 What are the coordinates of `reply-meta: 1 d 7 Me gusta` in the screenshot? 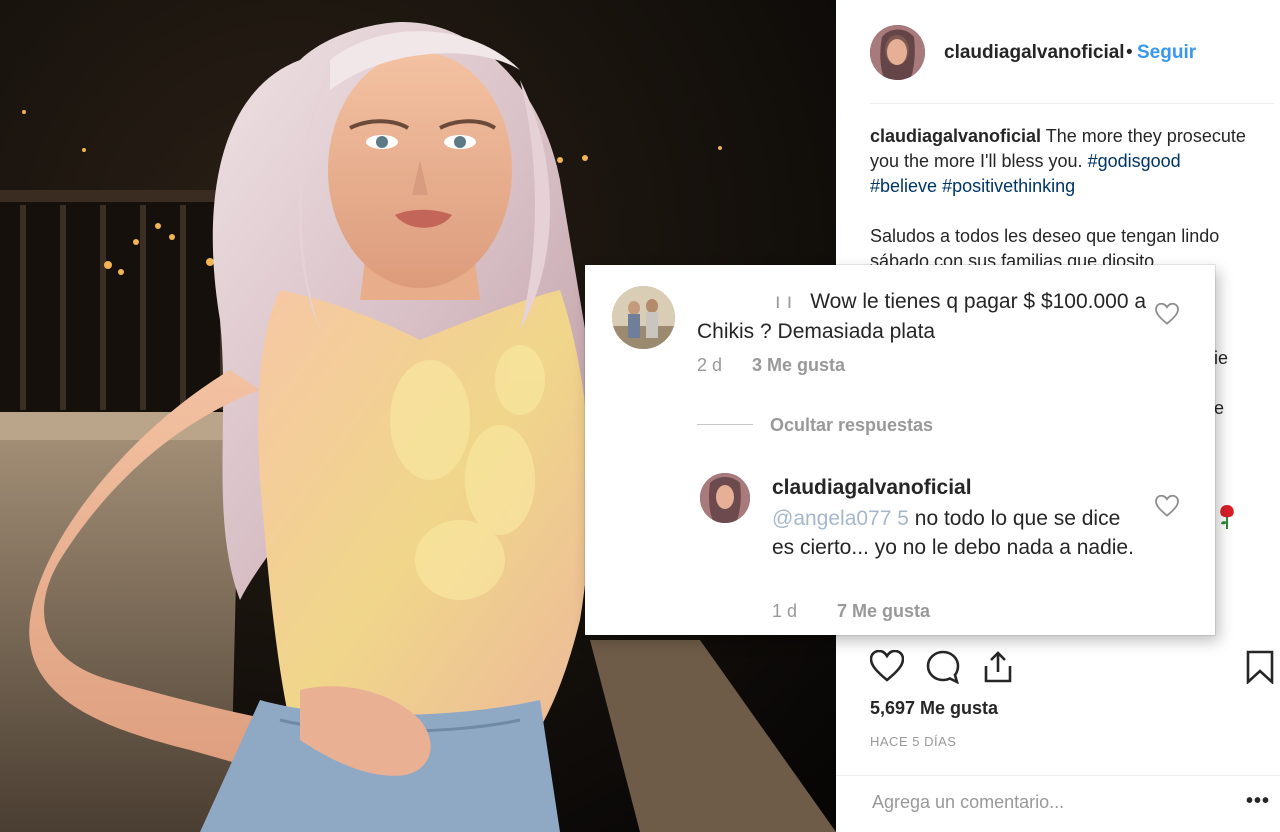 It's located at (851, 611).